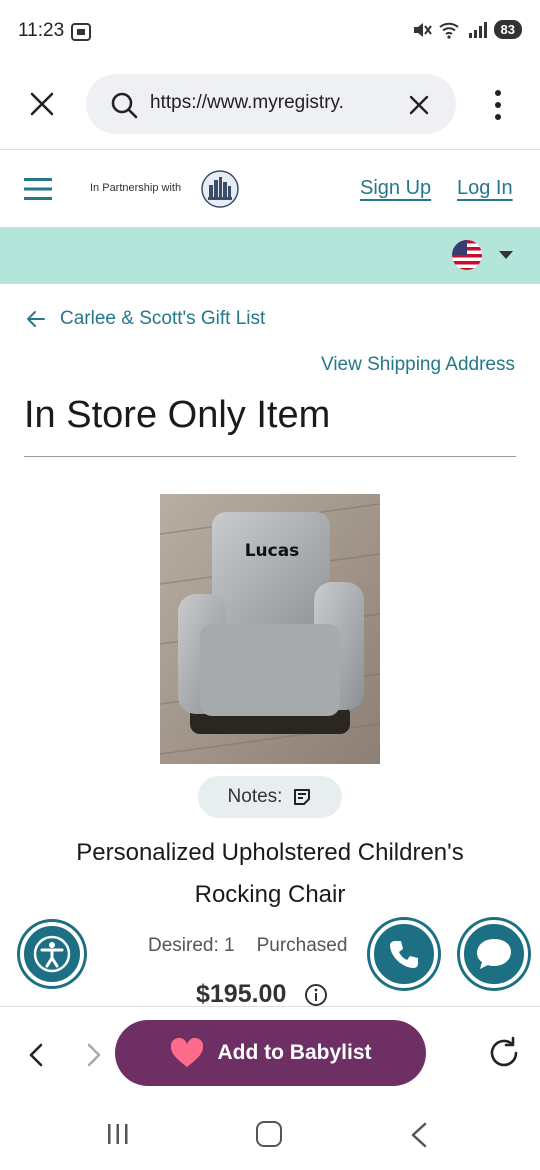  What do you see at coordinates (477, 29) in the screenshot?
I see `signal-icon` at bounding box center [477, 29].